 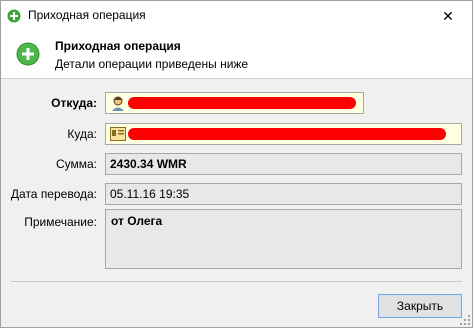 I want to click on window-title: Приходная операция, so click(x=87, y=15).